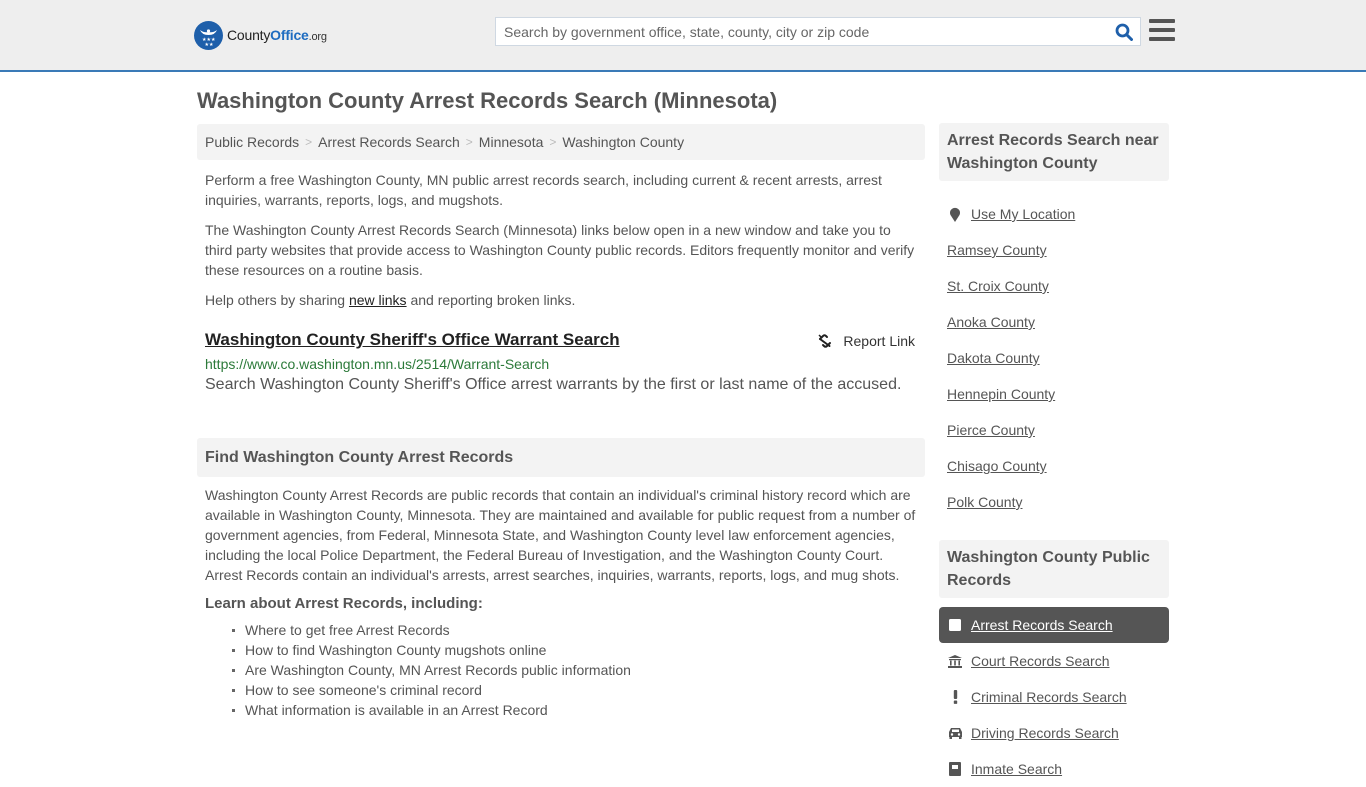 This screenshot has width=1366, height=787. Describe the element at coordinates (277, 35) in the screenshot. I see `logo-text: CountyOffice.org` at that location.